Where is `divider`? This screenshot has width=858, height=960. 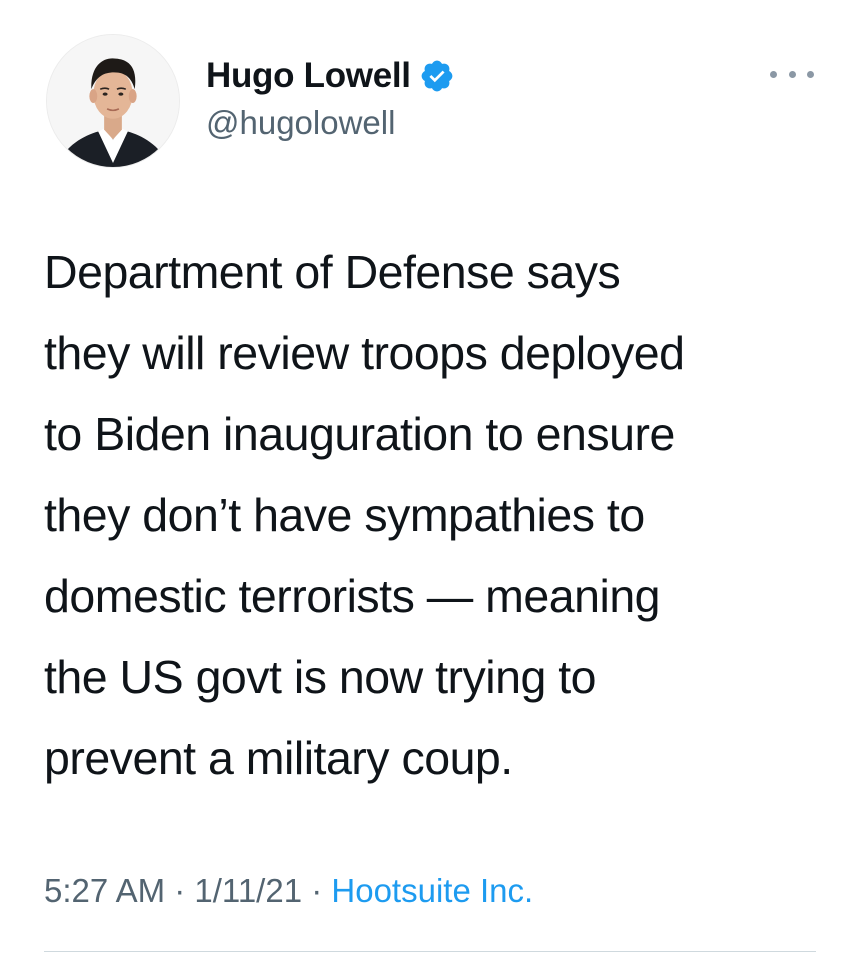
divider is located at coordinates (430, 951).